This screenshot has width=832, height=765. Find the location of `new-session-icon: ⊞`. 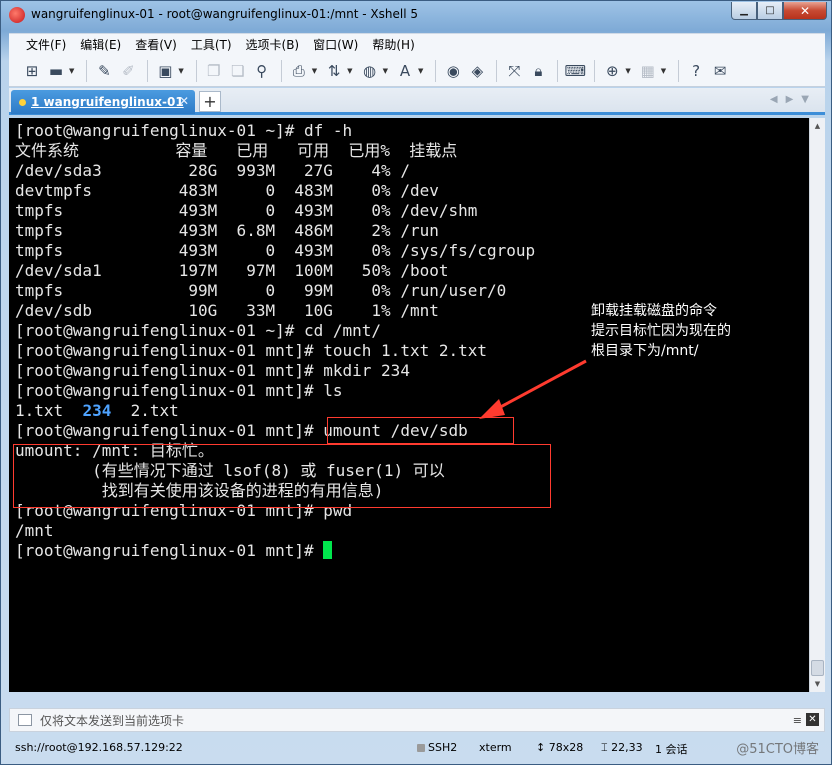

new-session-icon: ⊞ is located at coordinates (32, 71).